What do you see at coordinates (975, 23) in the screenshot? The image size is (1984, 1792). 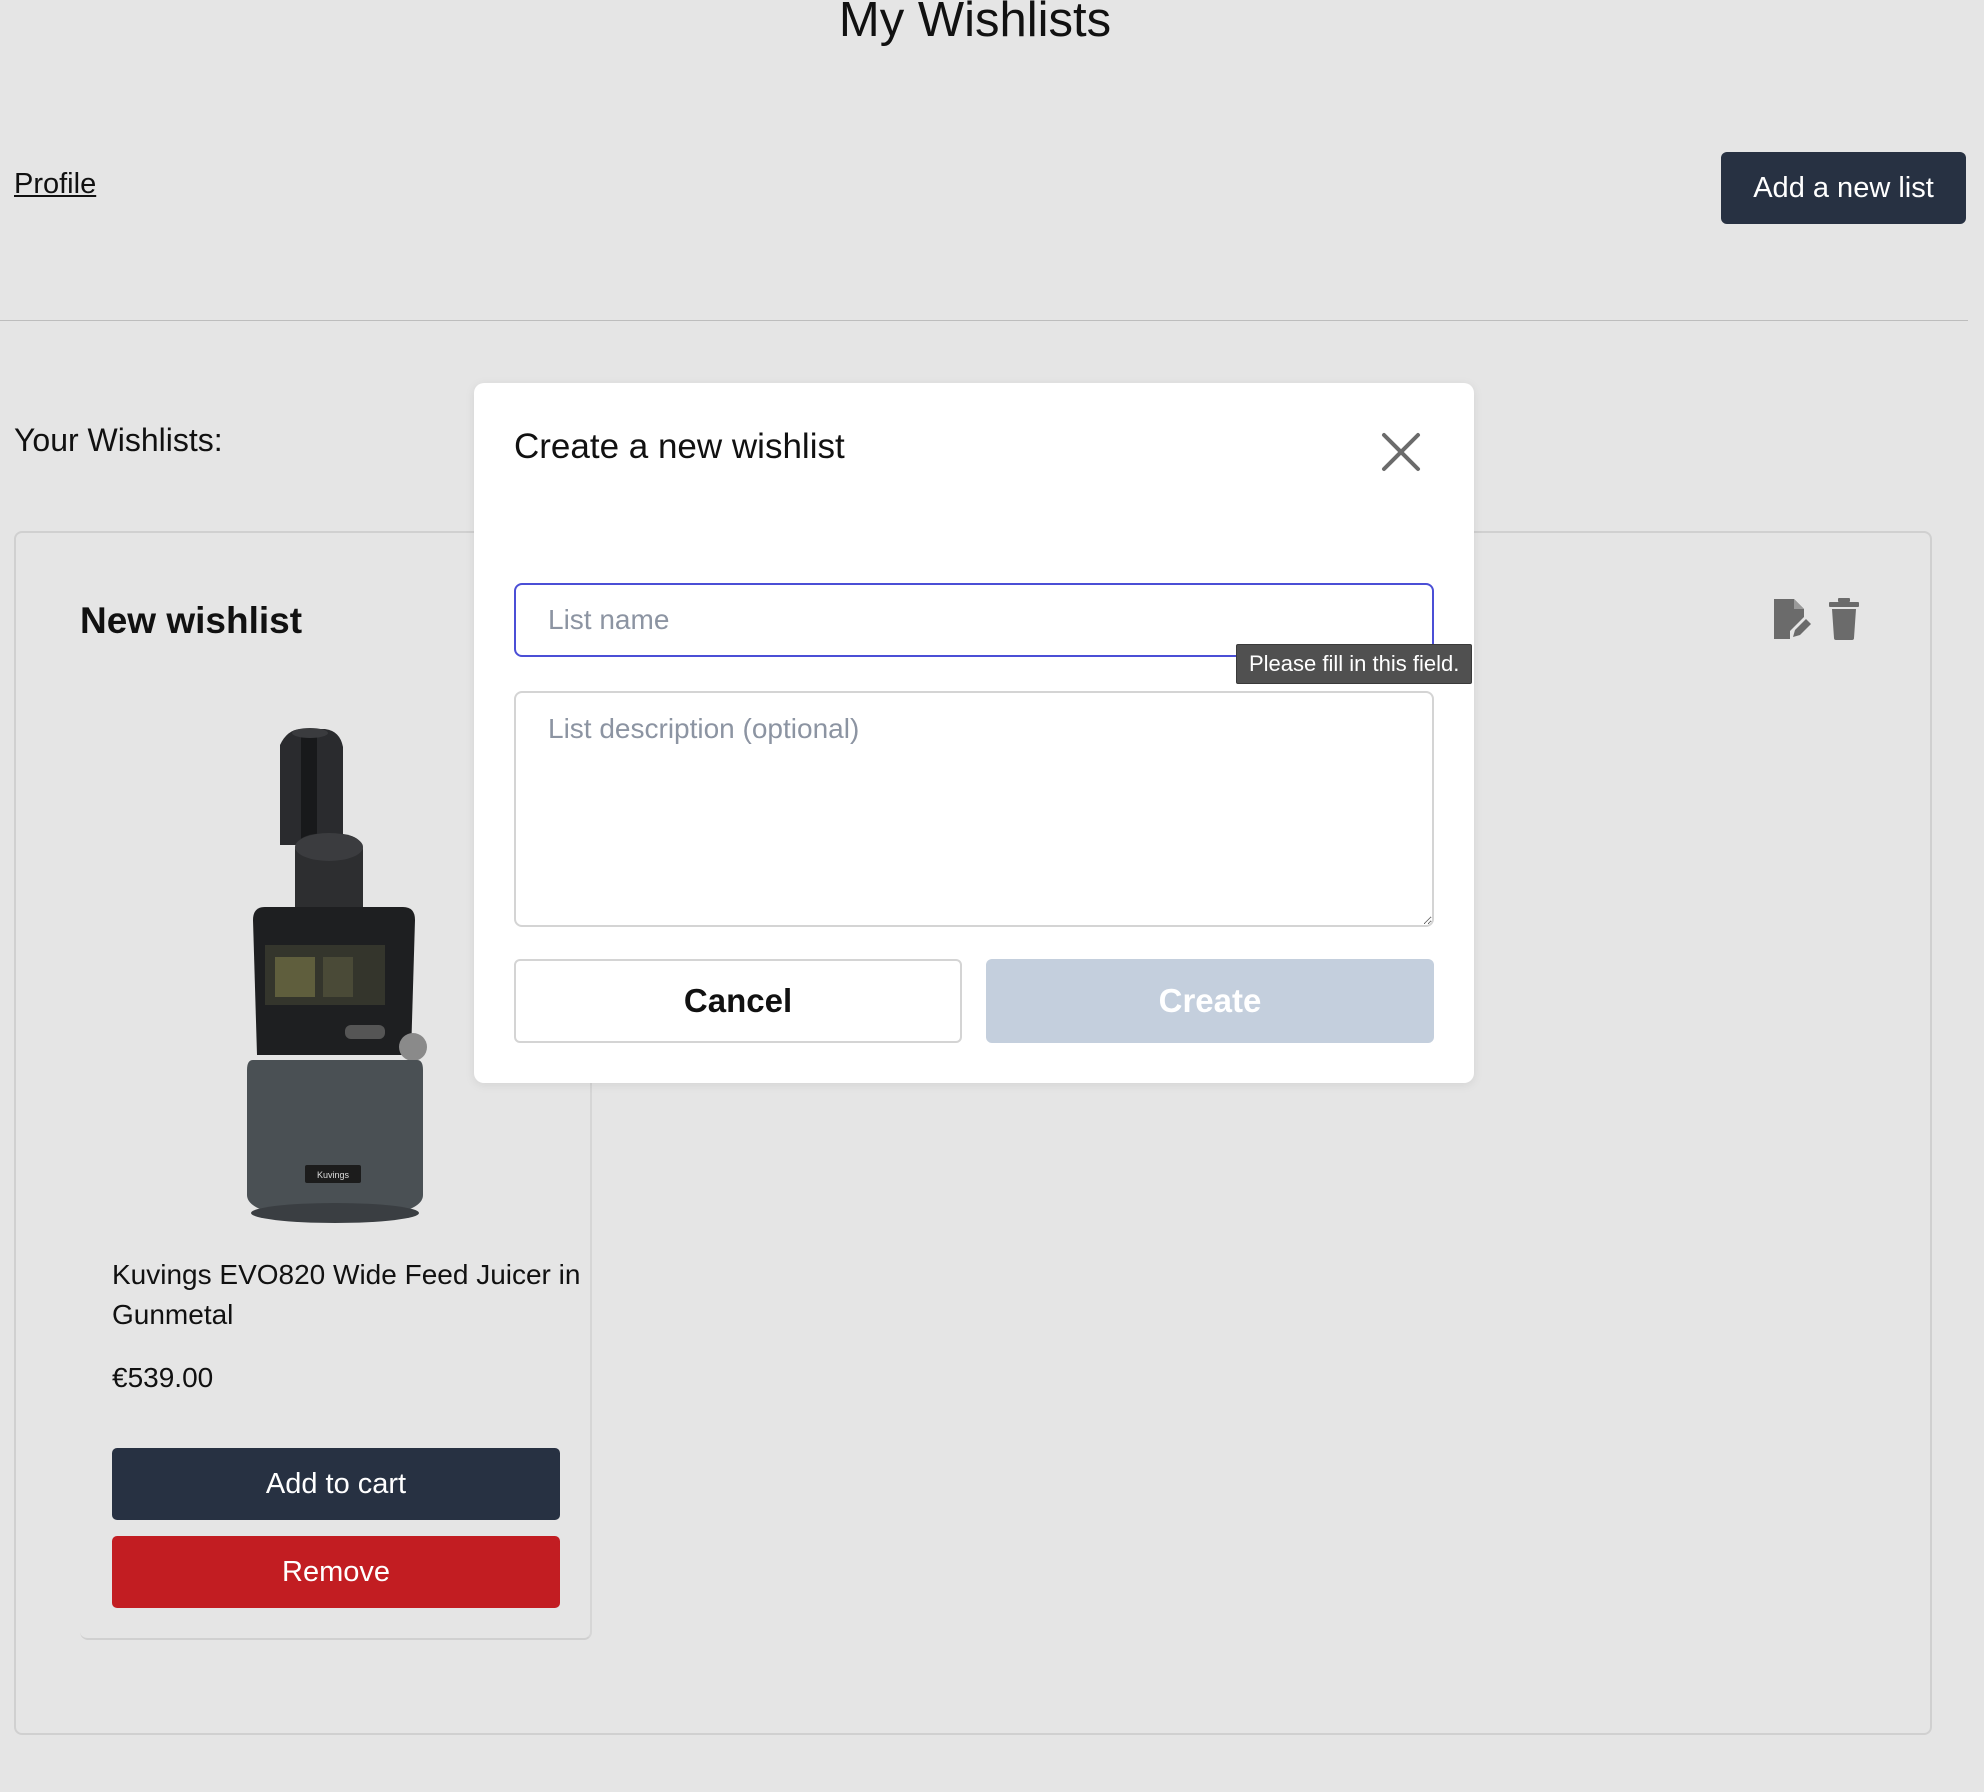 I see `page-title: My Wishlists` at bounding box center [975, 23].